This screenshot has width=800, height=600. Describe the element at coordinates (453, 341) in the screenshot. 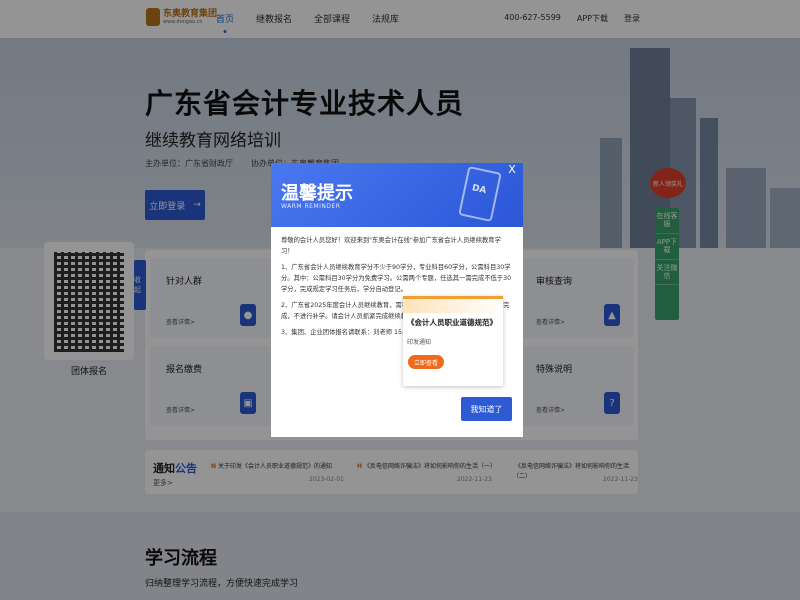

I see `ethics-notice-popup: 《会计人员职业道德规范》 印发通知 立即查看` at that location.